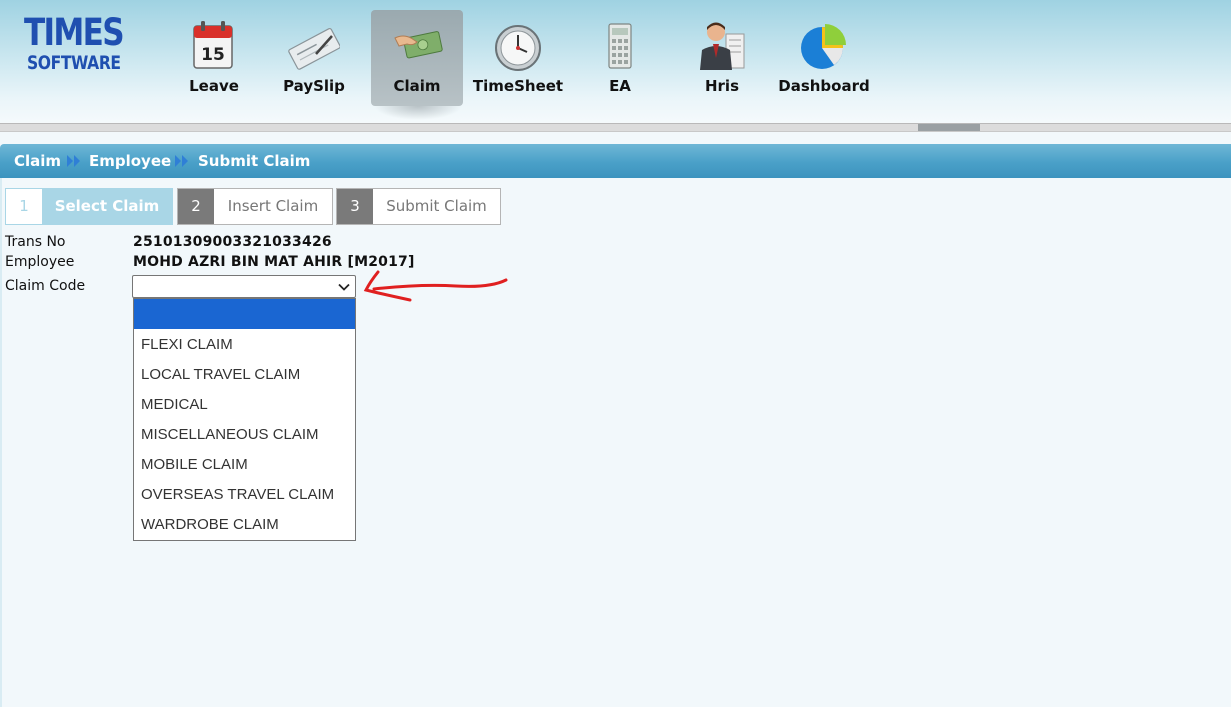 The width and height of the screenshot is (1231, 707). What do you see at coordinates (436, 206) in the screenshot?
I see `step-label: Submit Claim` at bounding box center [436, 206].